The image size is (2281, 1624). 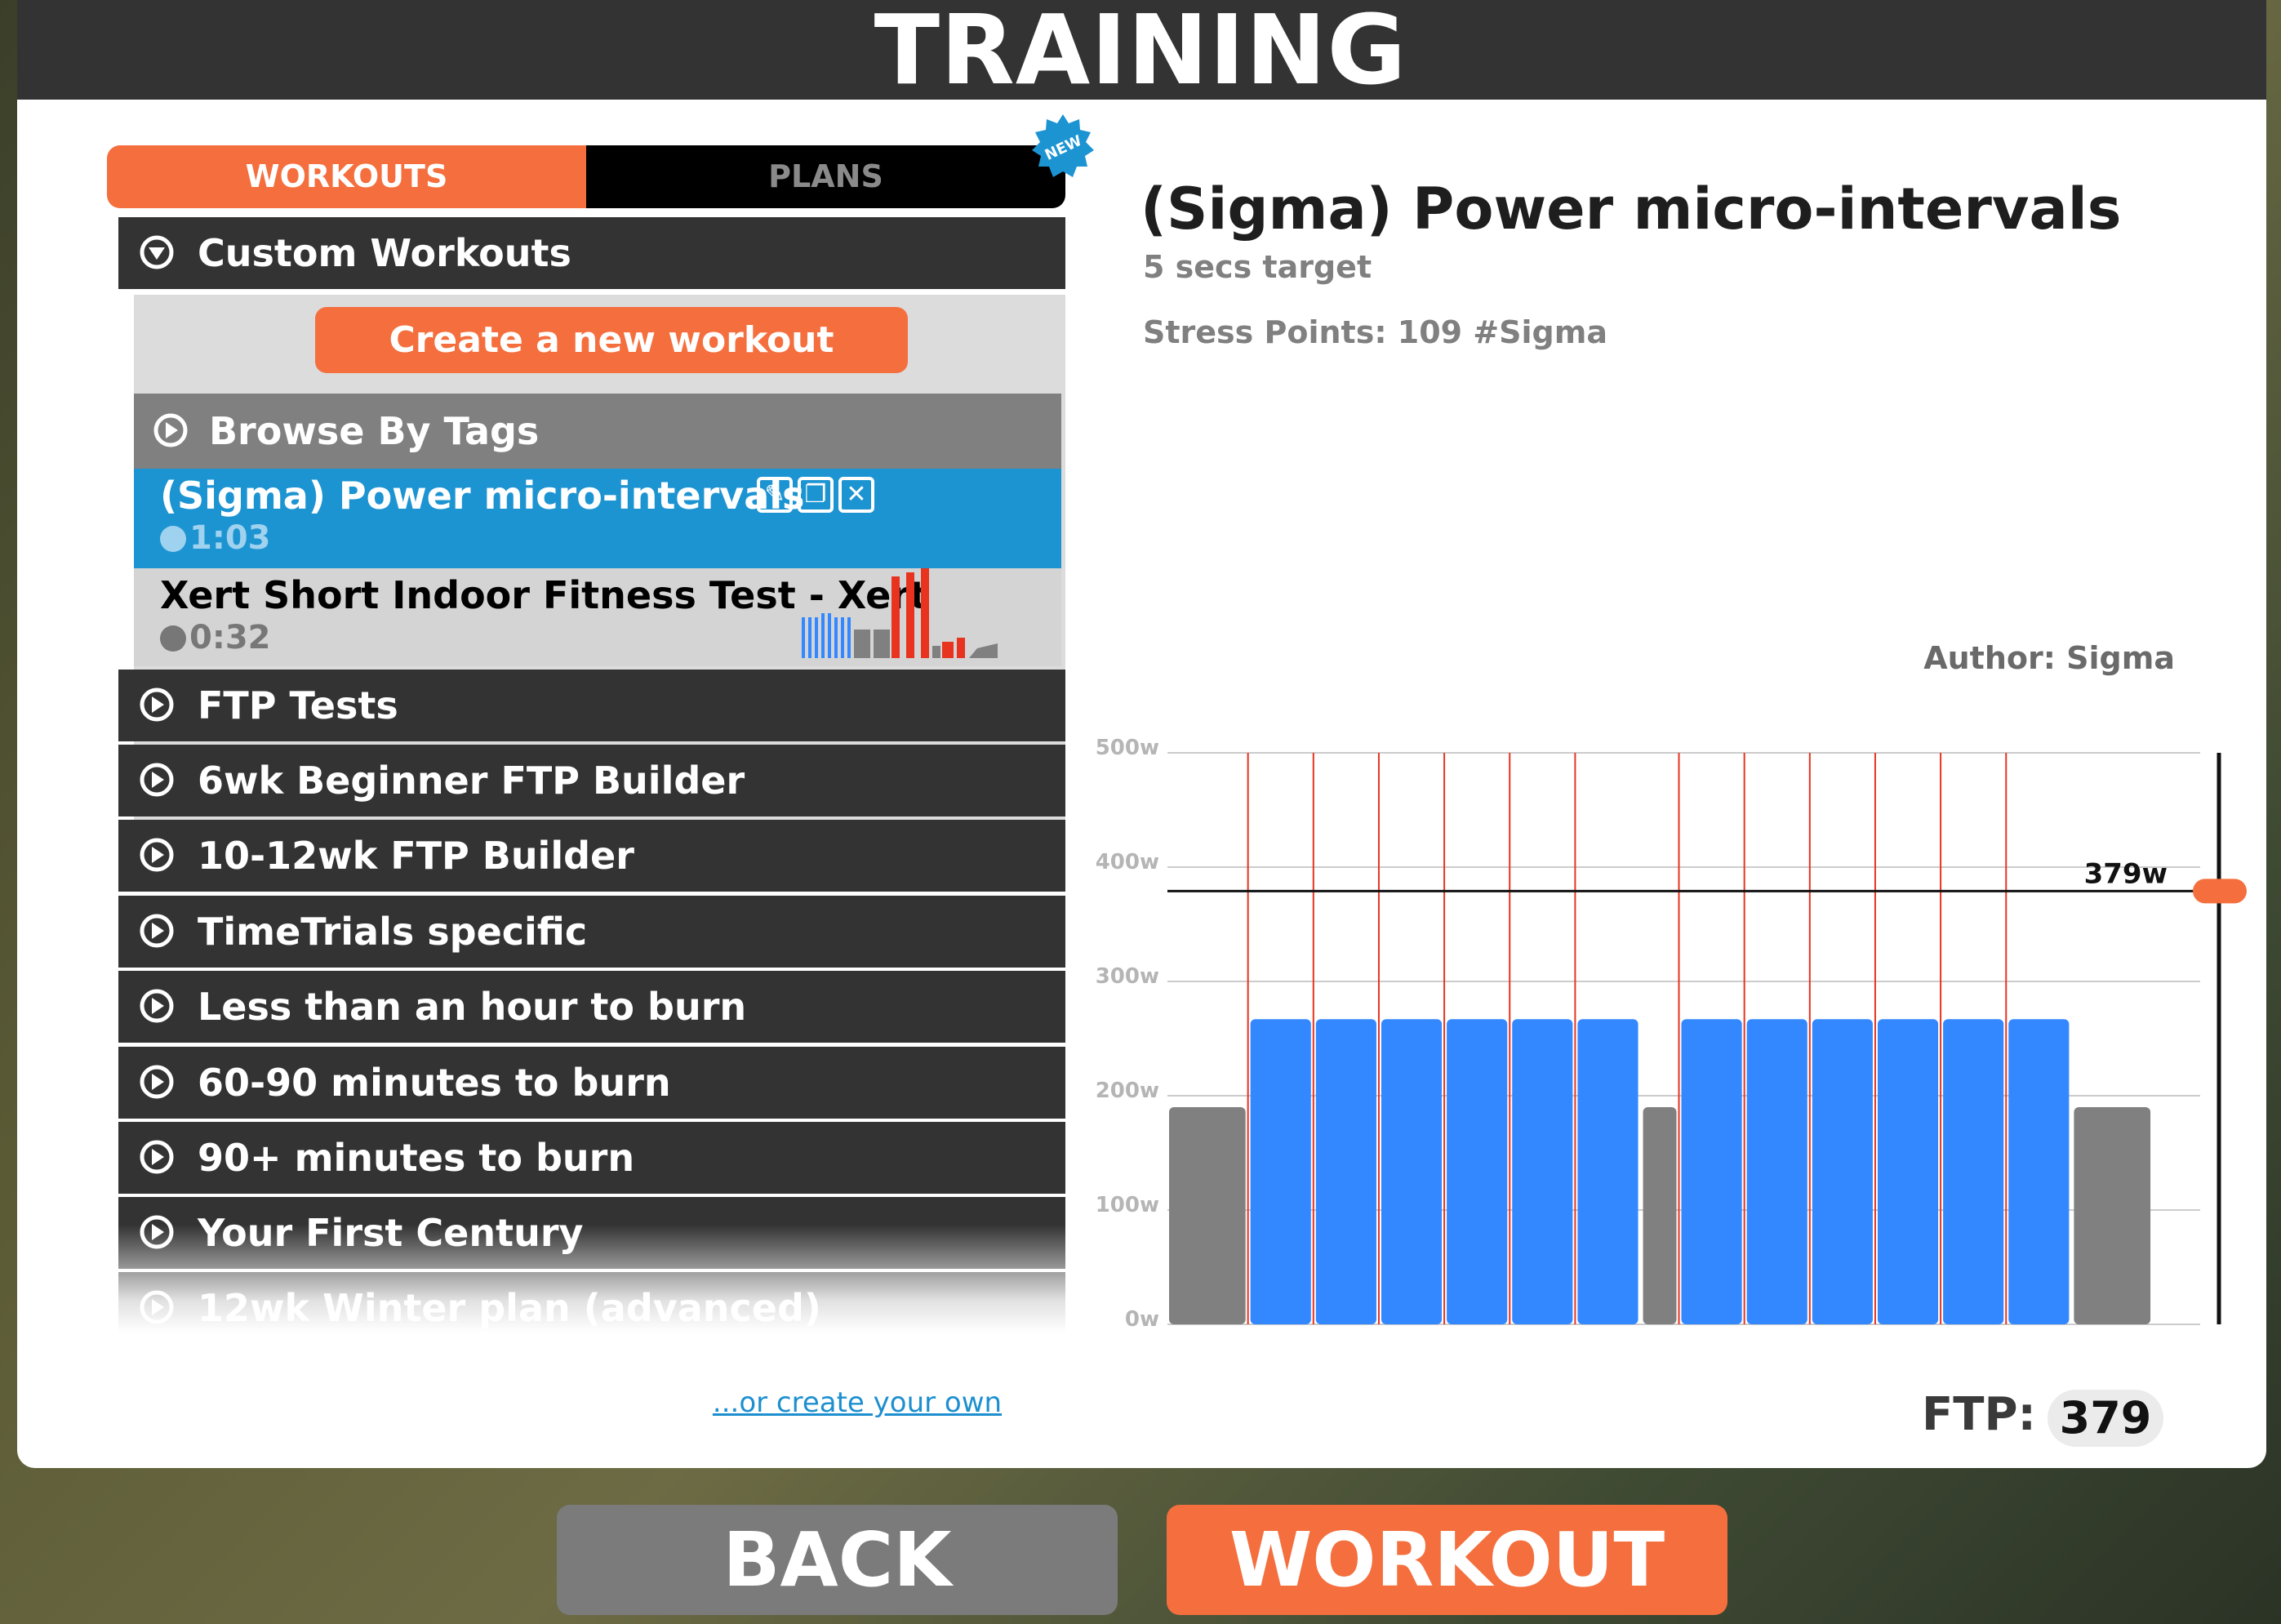 I want to click on category-row: TimeTrials specific, so click(x=591, y=932).